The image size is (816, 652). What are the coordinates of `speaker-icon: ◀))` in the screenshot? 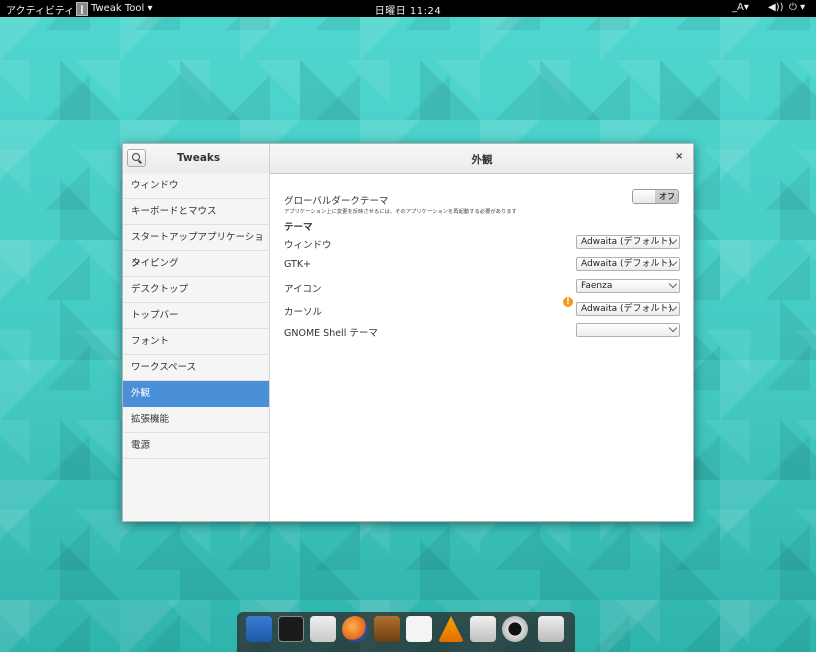 It's located at (776, 7).